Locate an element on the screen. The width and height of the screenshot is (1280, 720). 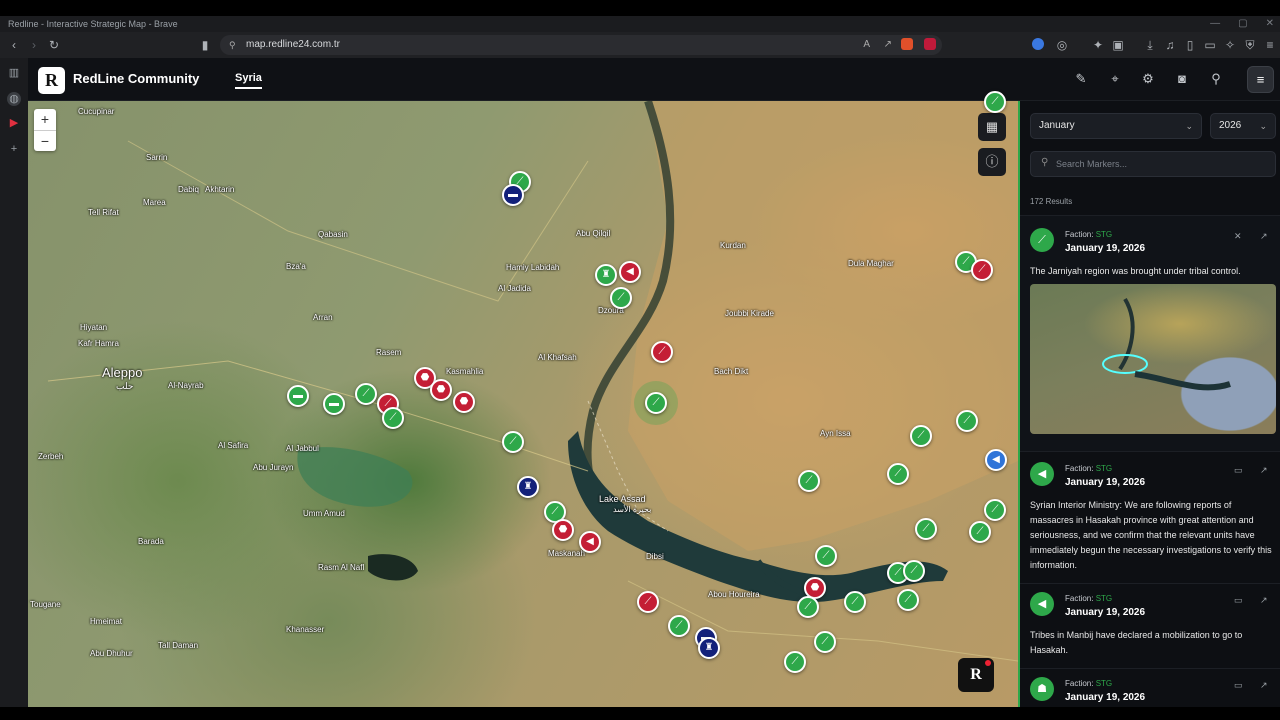
info-icon: ⓘ is located at coordinates (992, 162).